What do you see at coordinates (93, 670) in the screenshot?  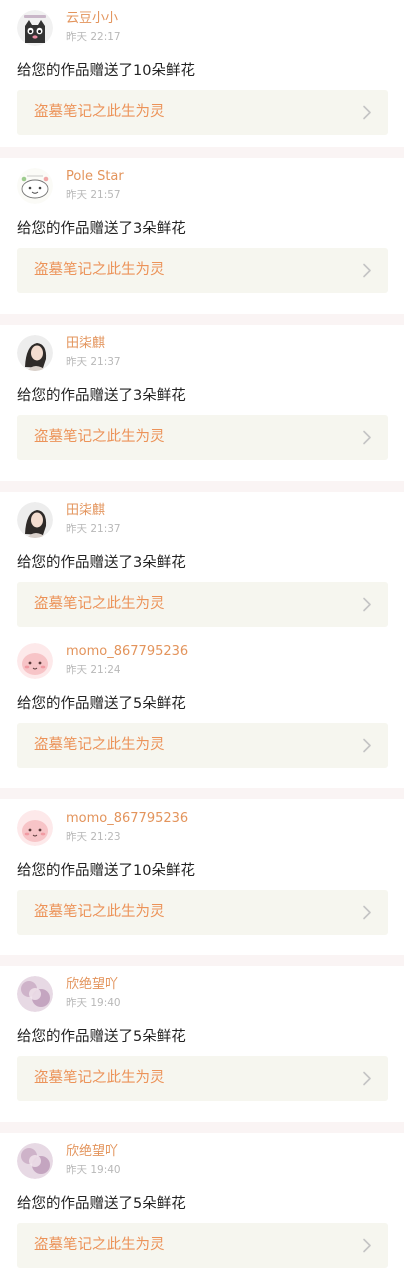 I see `timestamp: 昨天 21:24` at bounding box center [93, 670].